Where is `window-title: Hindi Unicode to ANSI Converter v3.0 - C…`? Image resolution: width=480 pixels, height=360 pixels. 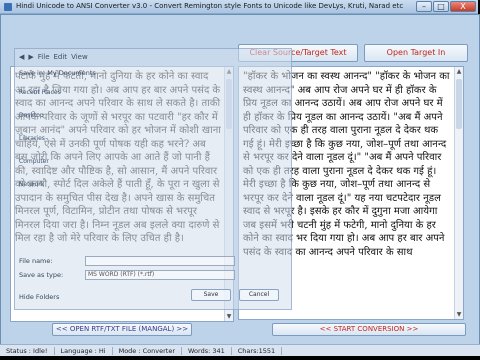
window-title: Hindi Unicode to ANSI Converter v3.0 - C… is located at coordinates (210, 6).